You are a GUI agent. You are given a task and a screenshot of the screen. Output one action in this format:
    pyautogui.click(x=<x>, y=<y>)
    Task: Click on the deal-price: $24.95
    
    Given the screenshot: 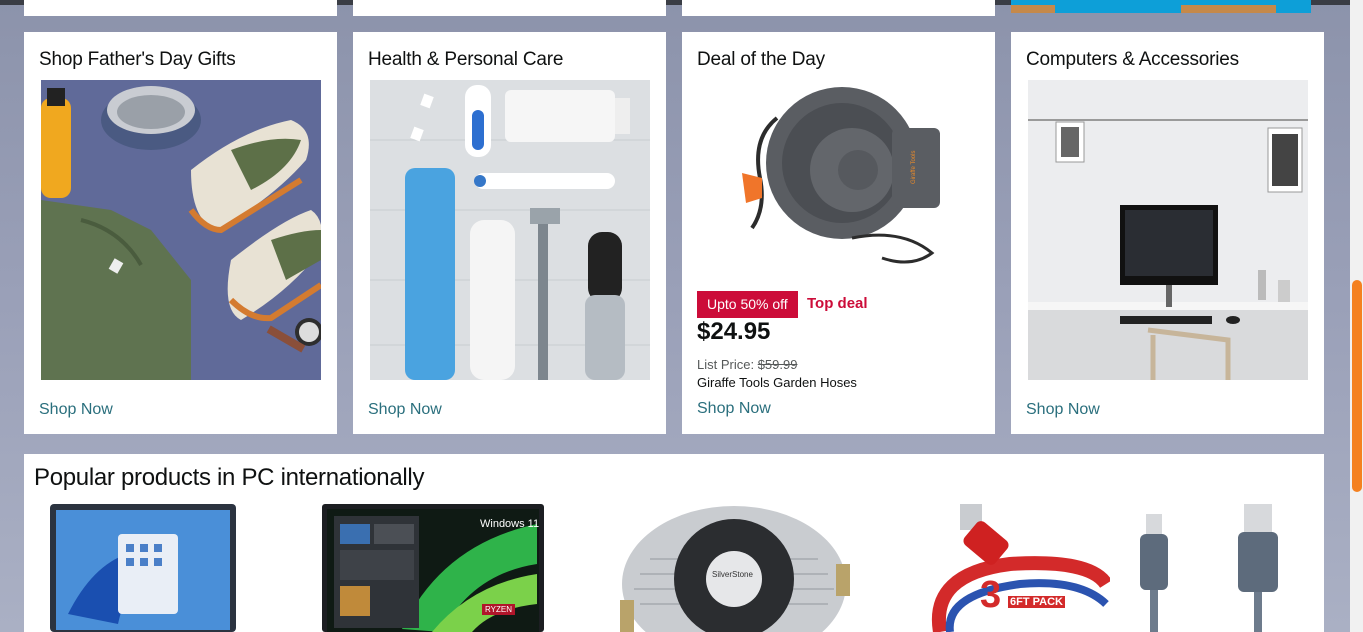 What is the action you would take?
    pyautogui.click(x=734, y=331)
    